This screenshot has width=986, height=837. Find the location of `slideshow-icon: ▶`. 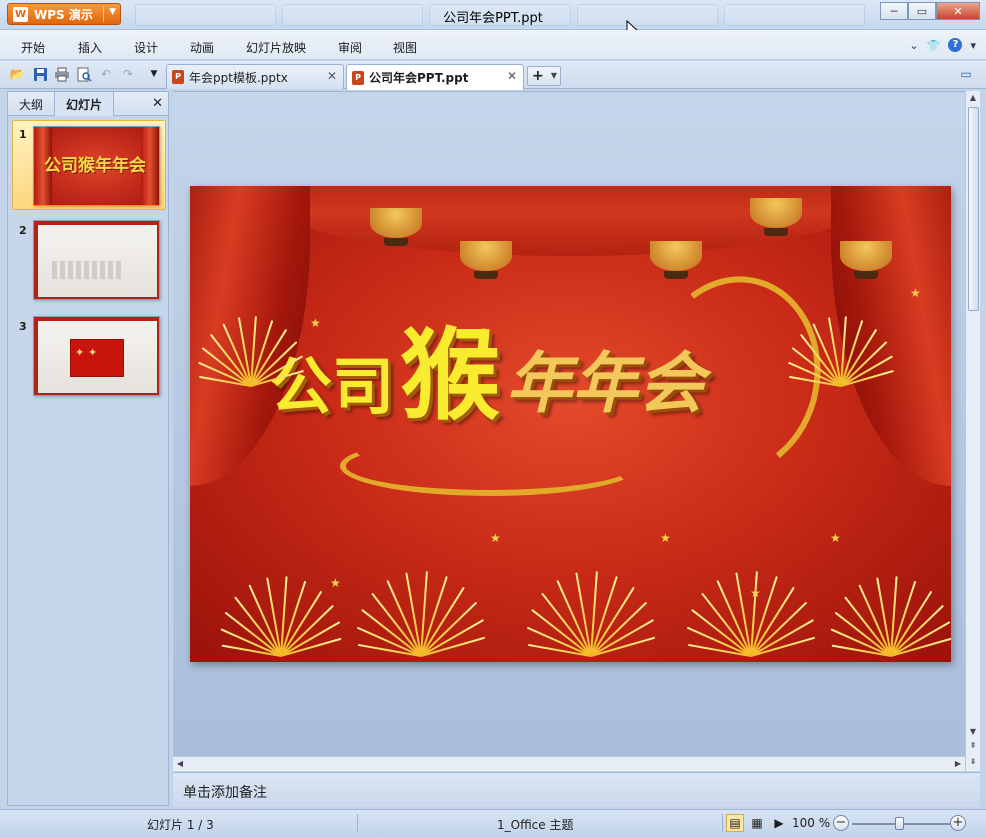

slideshow-icon: ▶ is located at coordinates (779, 823).